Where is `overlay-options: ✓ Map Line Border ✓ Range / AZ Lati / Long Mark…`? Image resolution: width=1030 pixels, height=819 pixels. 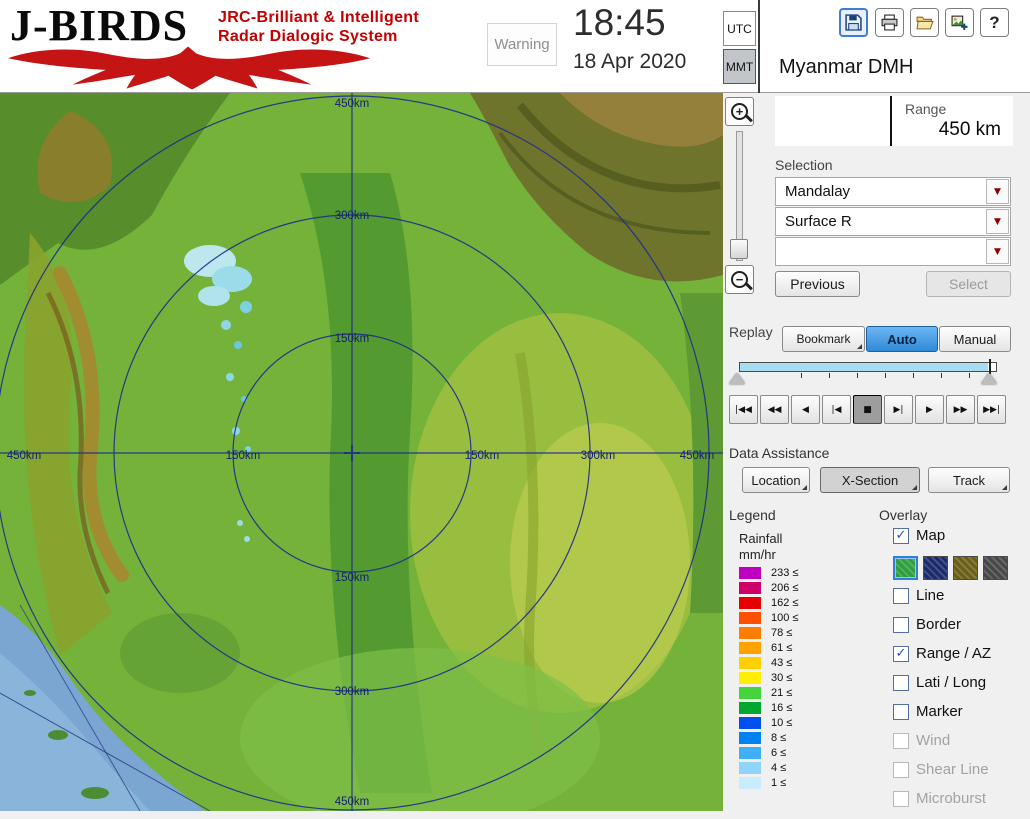
overlay-options: ✓ Map Line Border ✓ Range / AZ Lati / Long Mark… is located at coordinates (960, 673).